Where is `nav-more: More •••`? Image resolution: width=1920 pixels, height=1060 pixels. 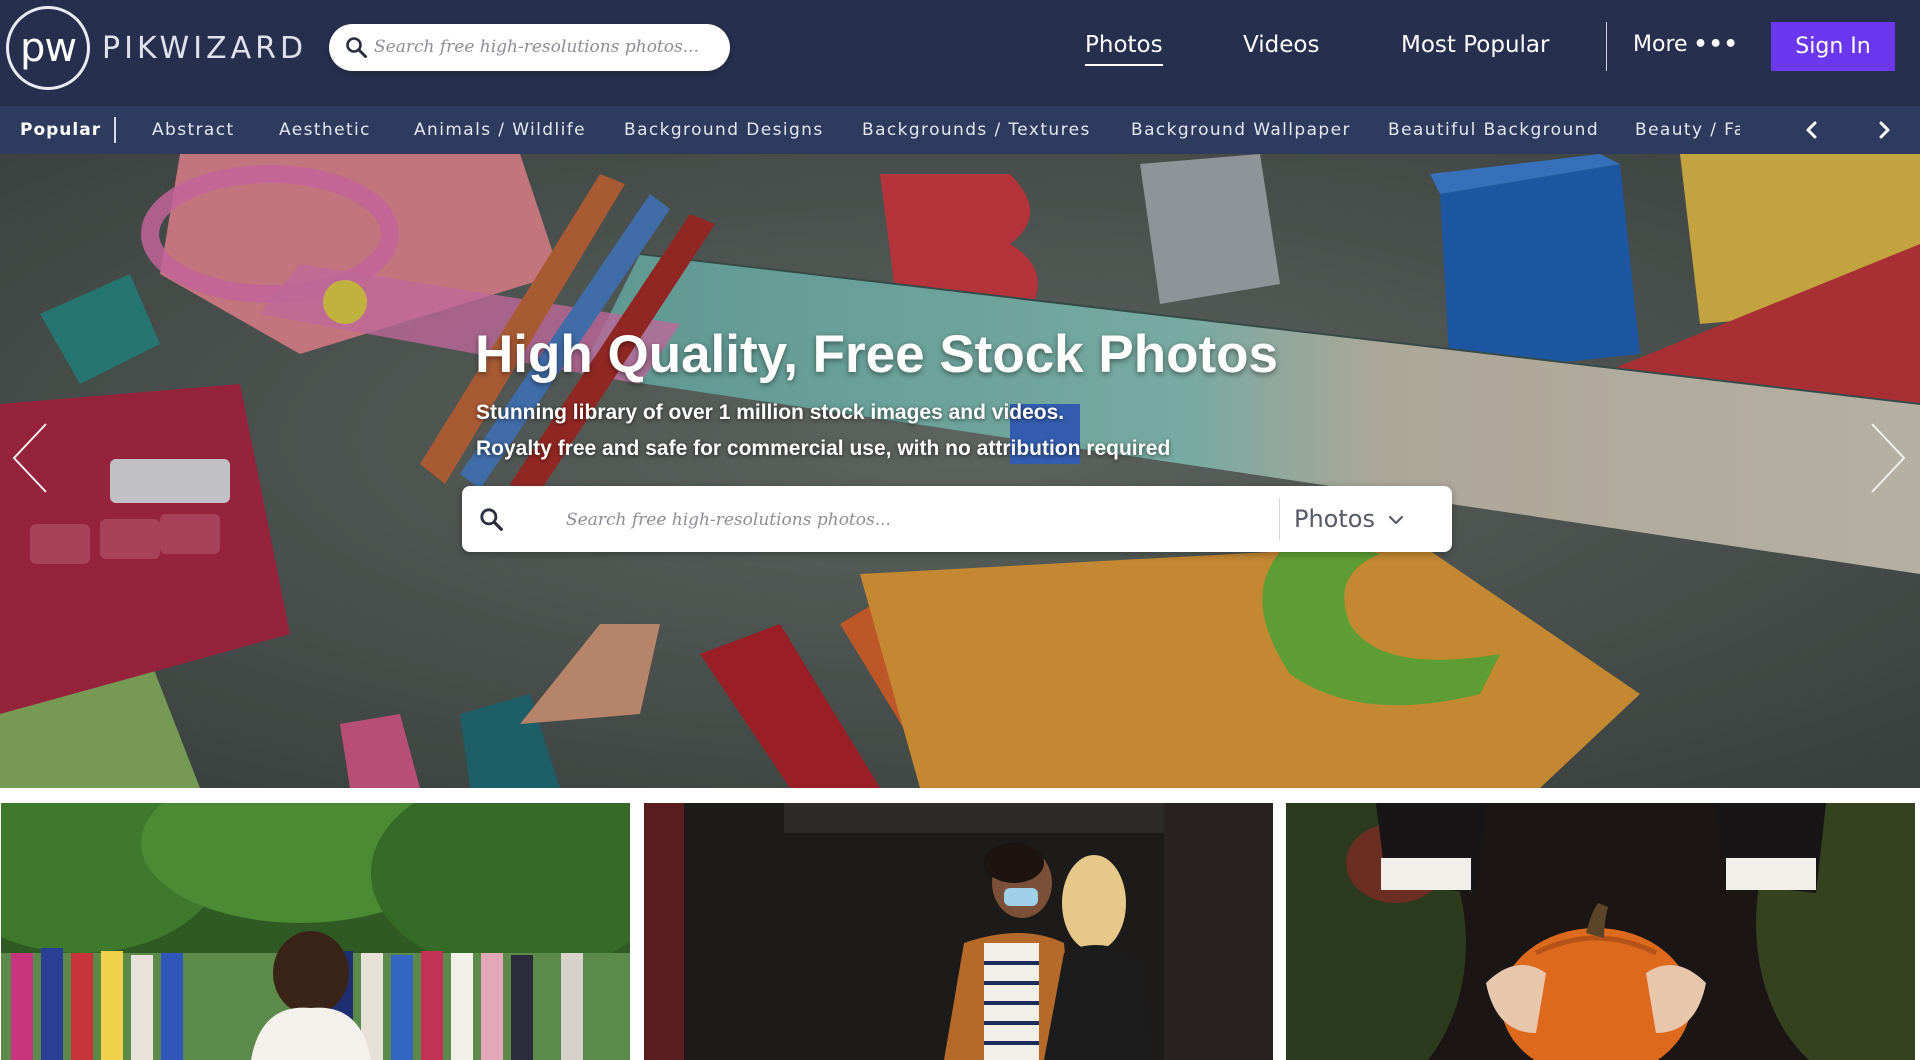 nav-more: More ••• is located at coordinates (1686, 44).